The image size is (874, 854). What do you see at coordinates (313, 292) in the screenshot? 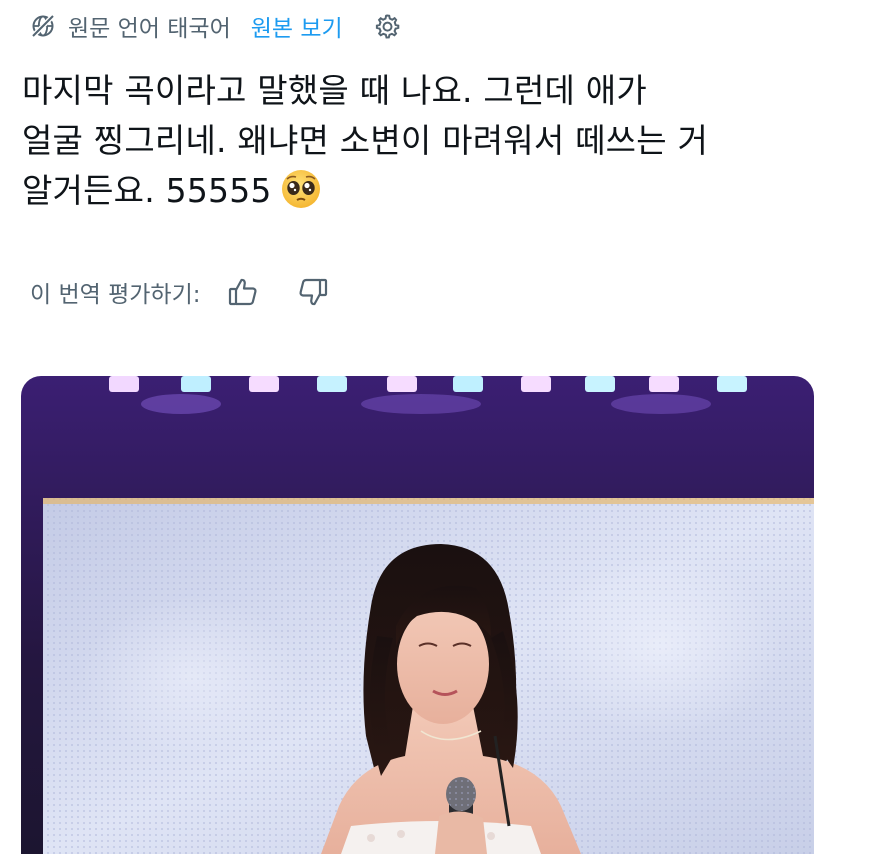
I see `thumbs-down-icon` at bounding box center [313, 292].